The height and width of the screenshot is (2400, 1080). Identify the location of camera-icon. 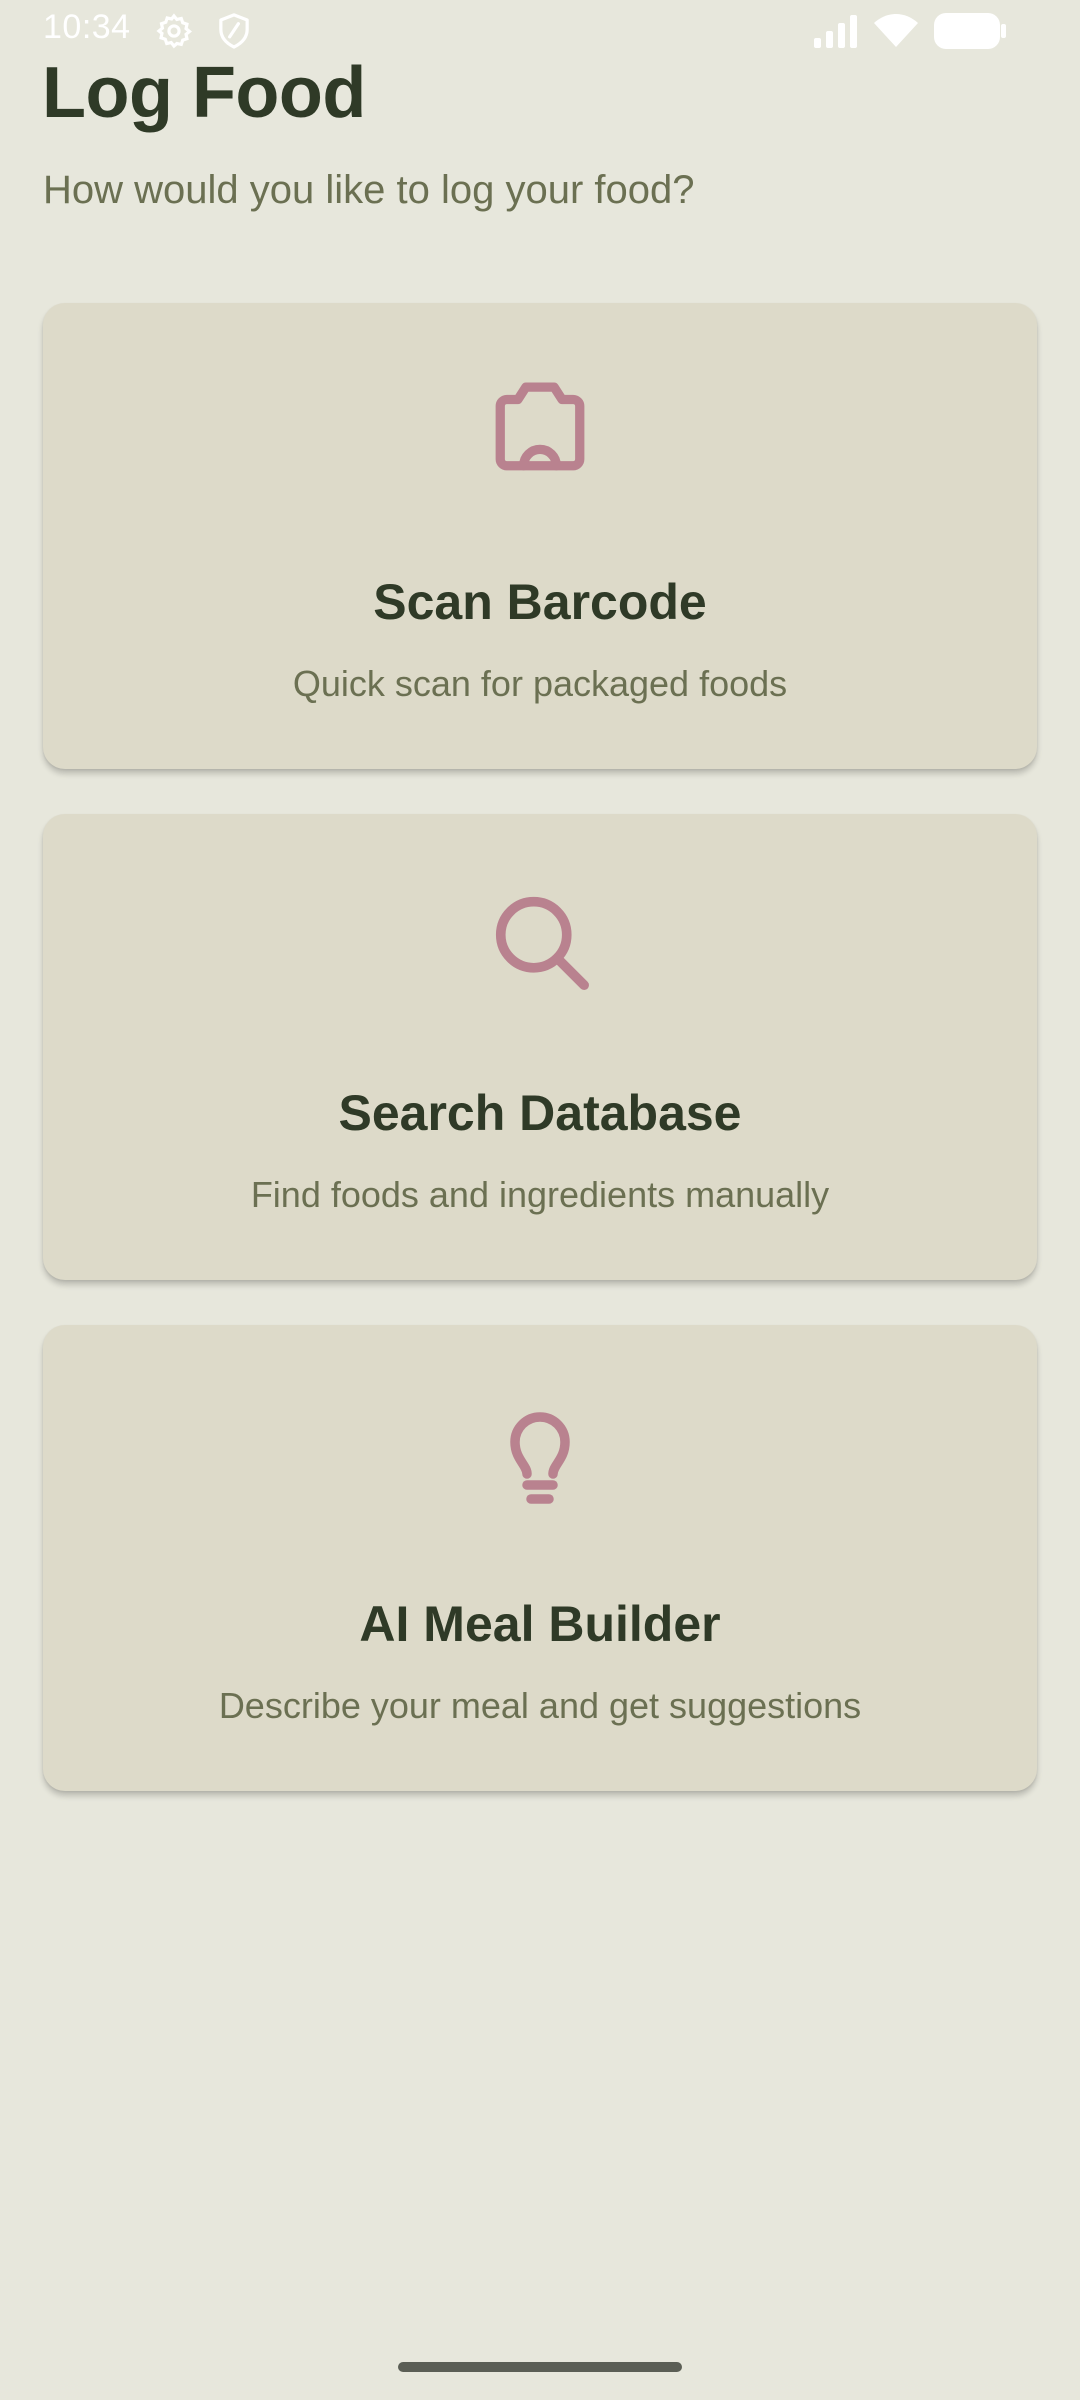
(540, 426).